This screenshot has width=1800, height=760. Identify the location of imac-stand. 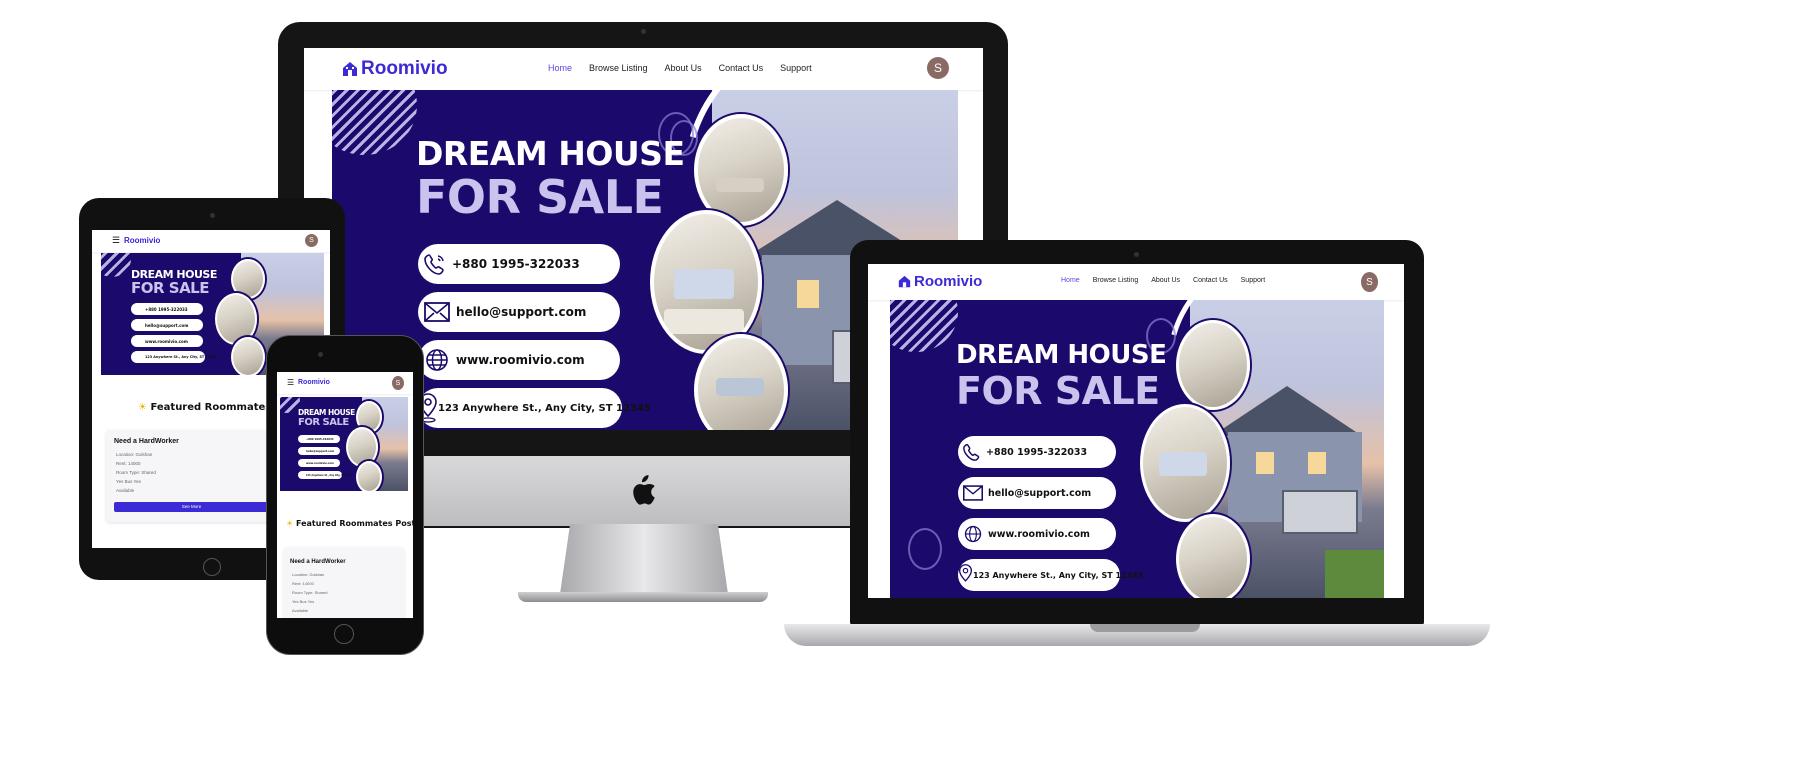
(644, 559).